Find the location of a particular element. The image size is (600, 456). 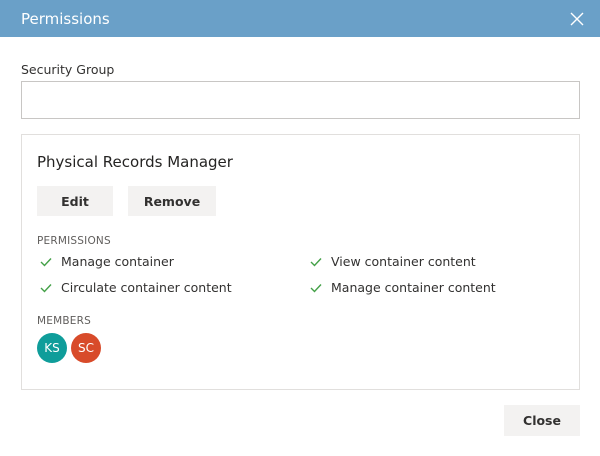

permissions-heading: PERMISSIONS is located at coordinates (74, 241).